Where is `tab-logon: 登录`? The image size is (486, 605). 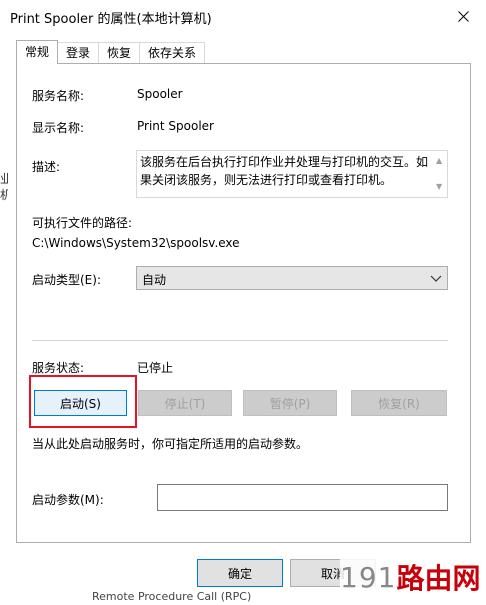
tab-logon: 登录 is located at coordinates (78, 53).